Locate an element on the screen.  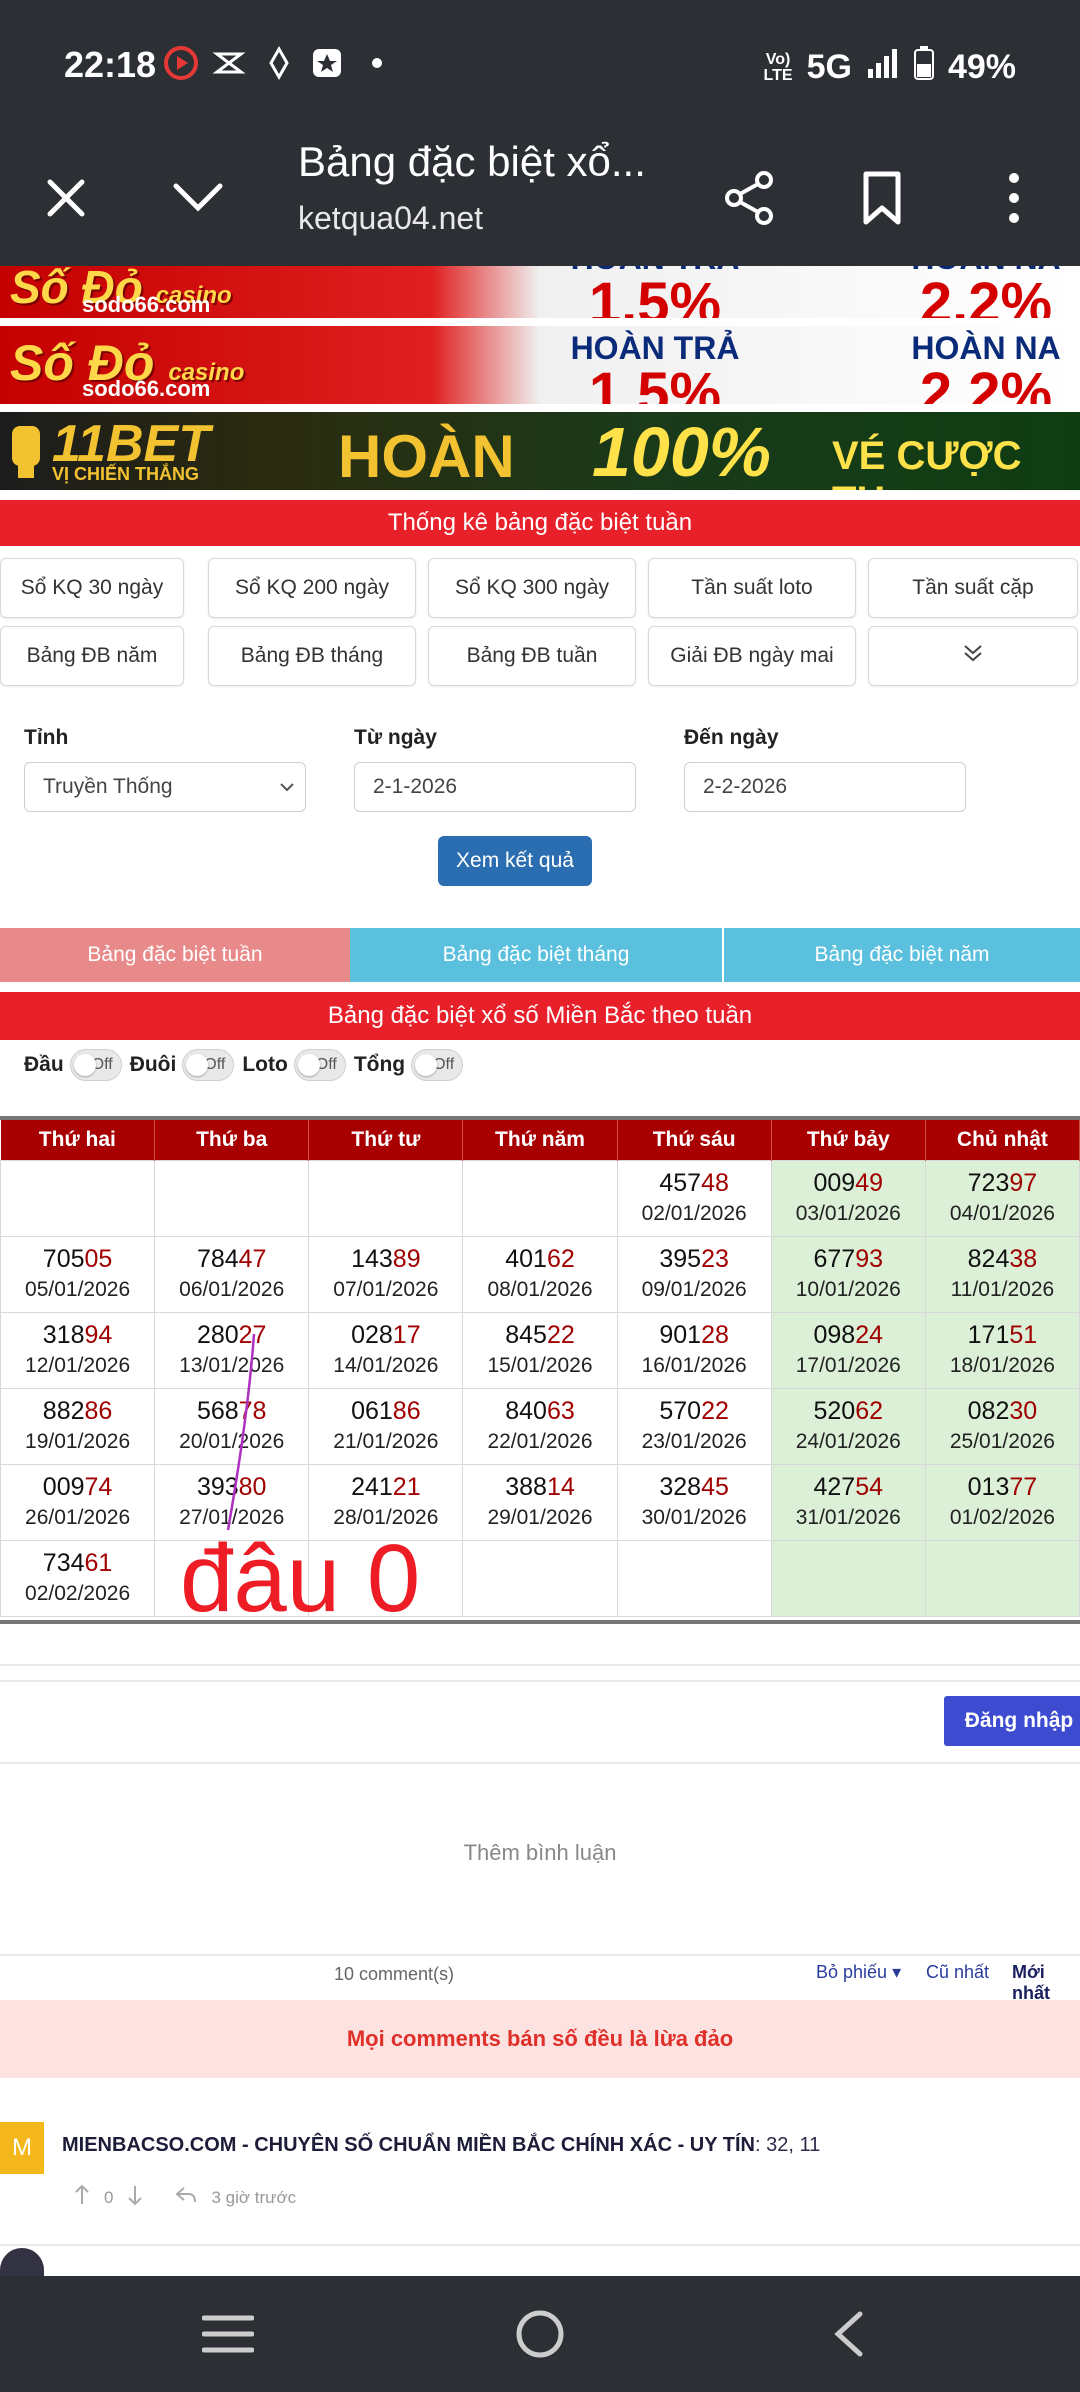
result-number: 52062 is located at coordinates (848, 1411).